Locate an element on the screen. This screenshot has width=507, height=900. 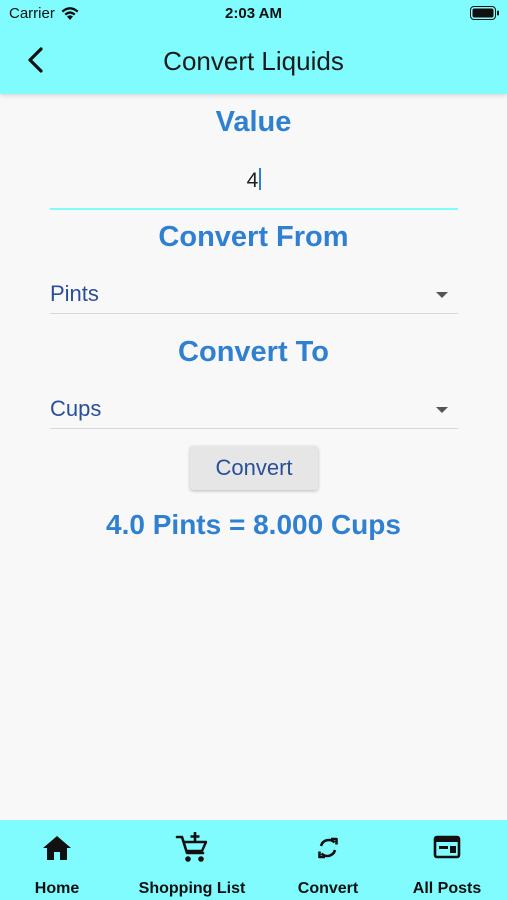
tab-convert-label: Convert is located at coordinates (328, 888).